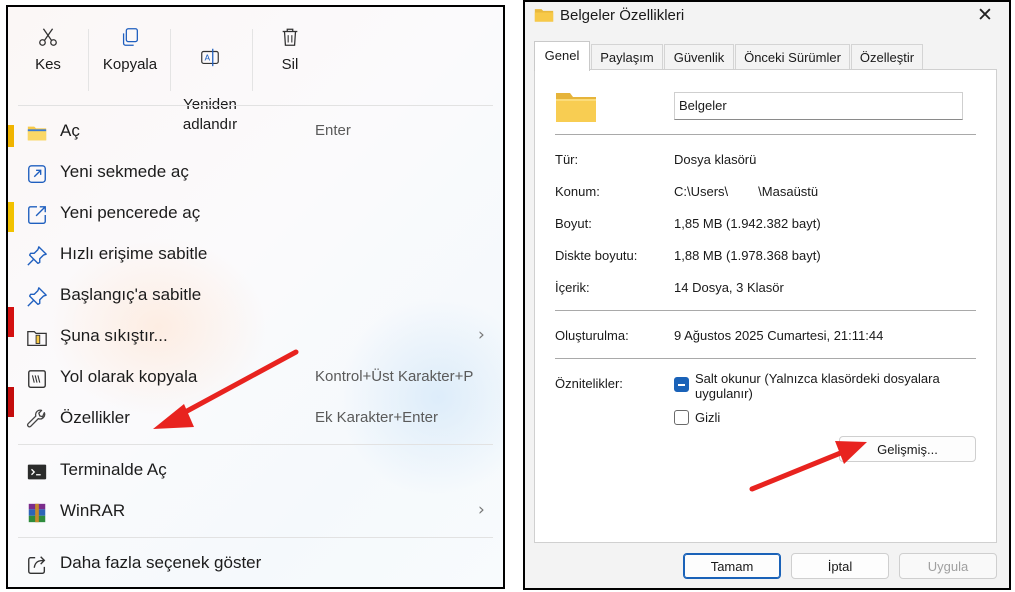  I want to click on open-in-new-window-icon, so click(37, 215).